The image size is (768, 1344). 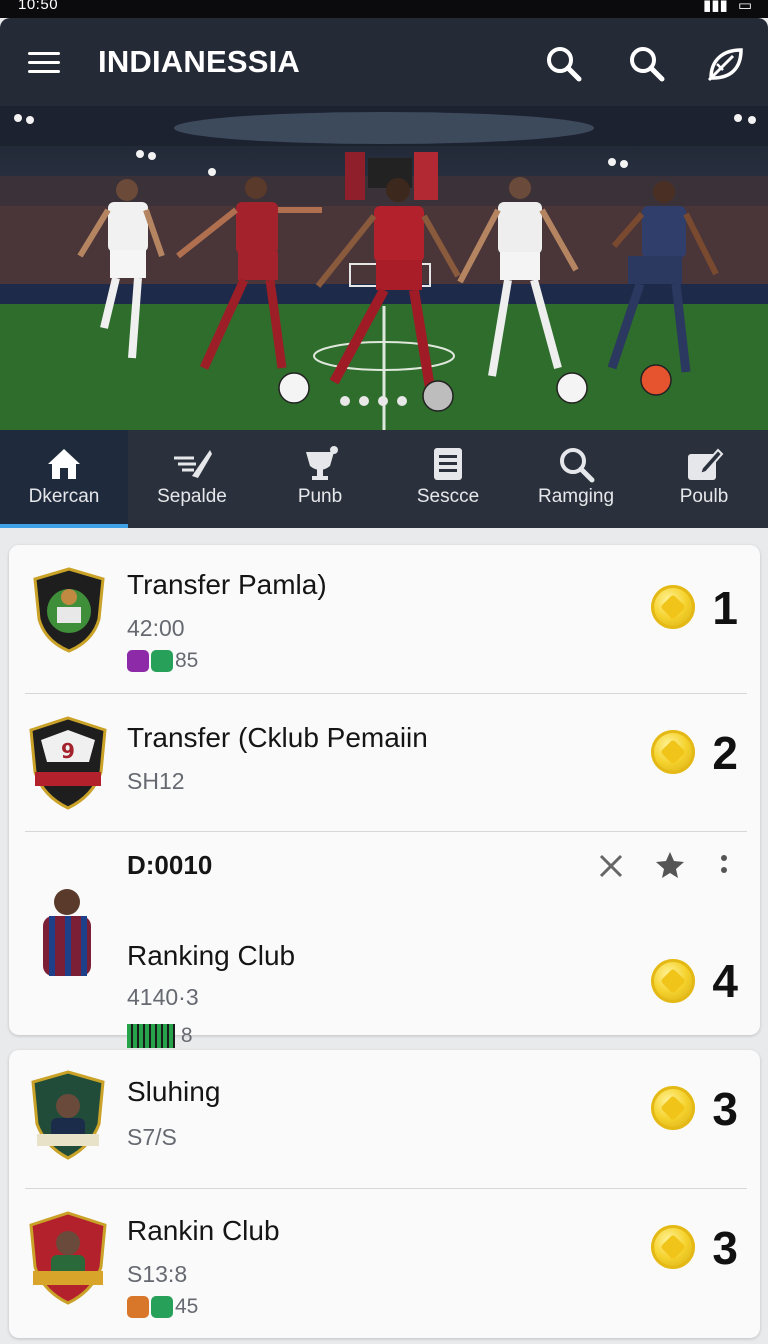 I want to click on tab-ranking: Ramging, so click(x=576, y=479).